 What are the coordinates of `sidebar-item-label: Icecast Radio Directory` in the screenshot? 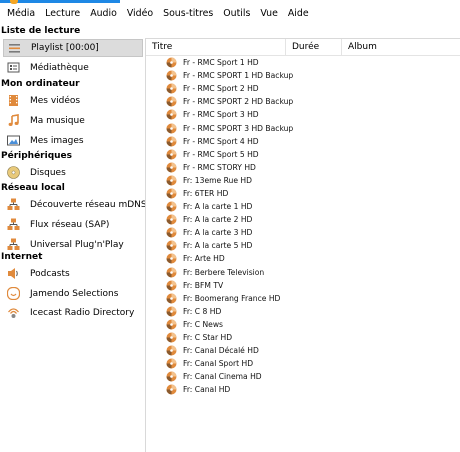 It's located at (82, 312).